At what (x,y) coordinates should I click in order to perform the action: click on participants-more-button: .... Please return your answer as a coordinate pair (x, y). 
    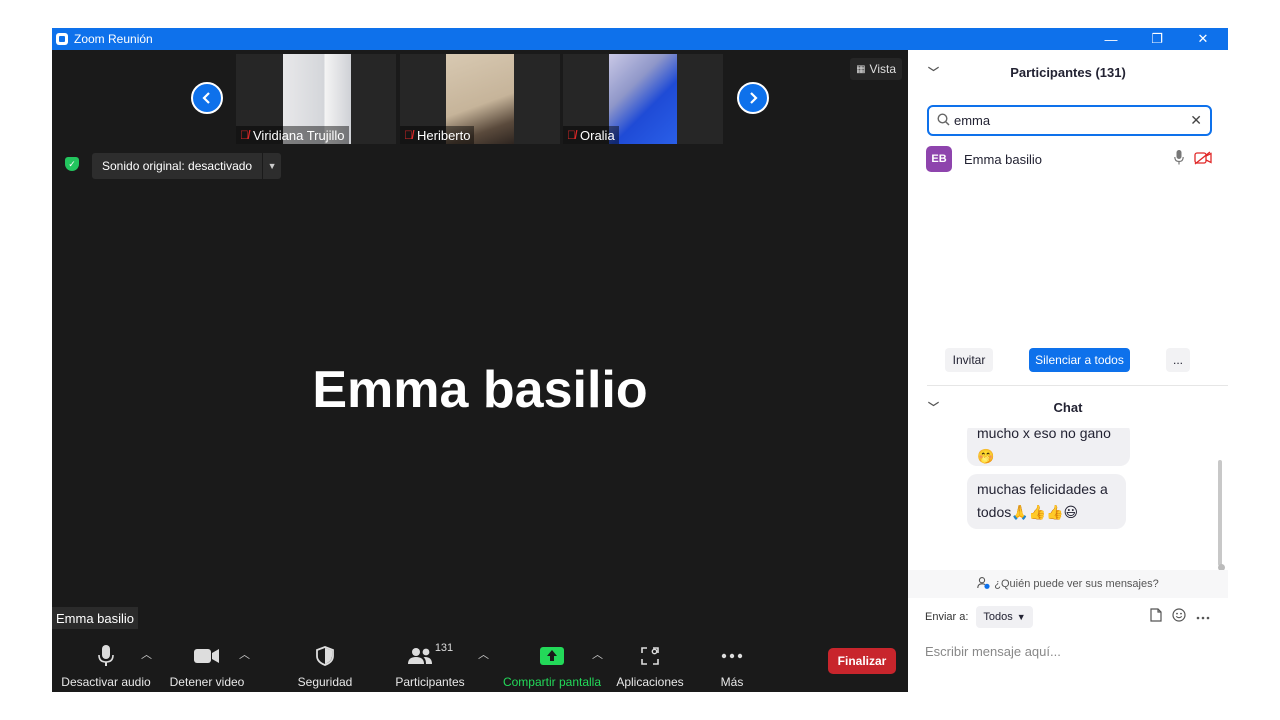
    Looking at the image, I should click on (1178, 360).